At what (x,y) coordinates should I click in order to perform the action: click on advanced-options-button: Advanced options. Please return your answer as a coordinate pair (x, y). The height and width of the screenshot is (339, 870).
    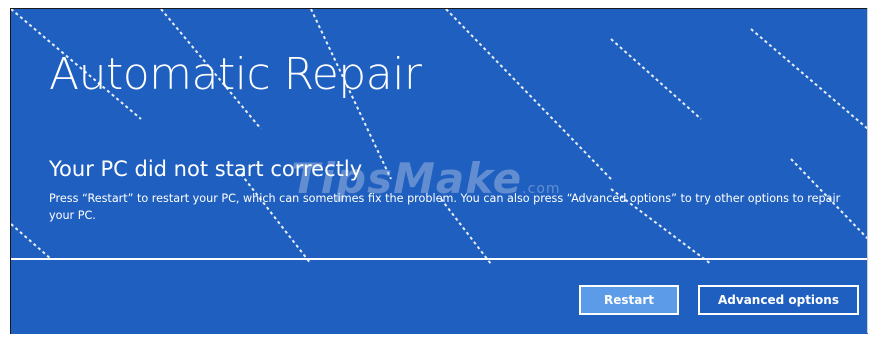
    Looking at the image, I should click on (778, 300).